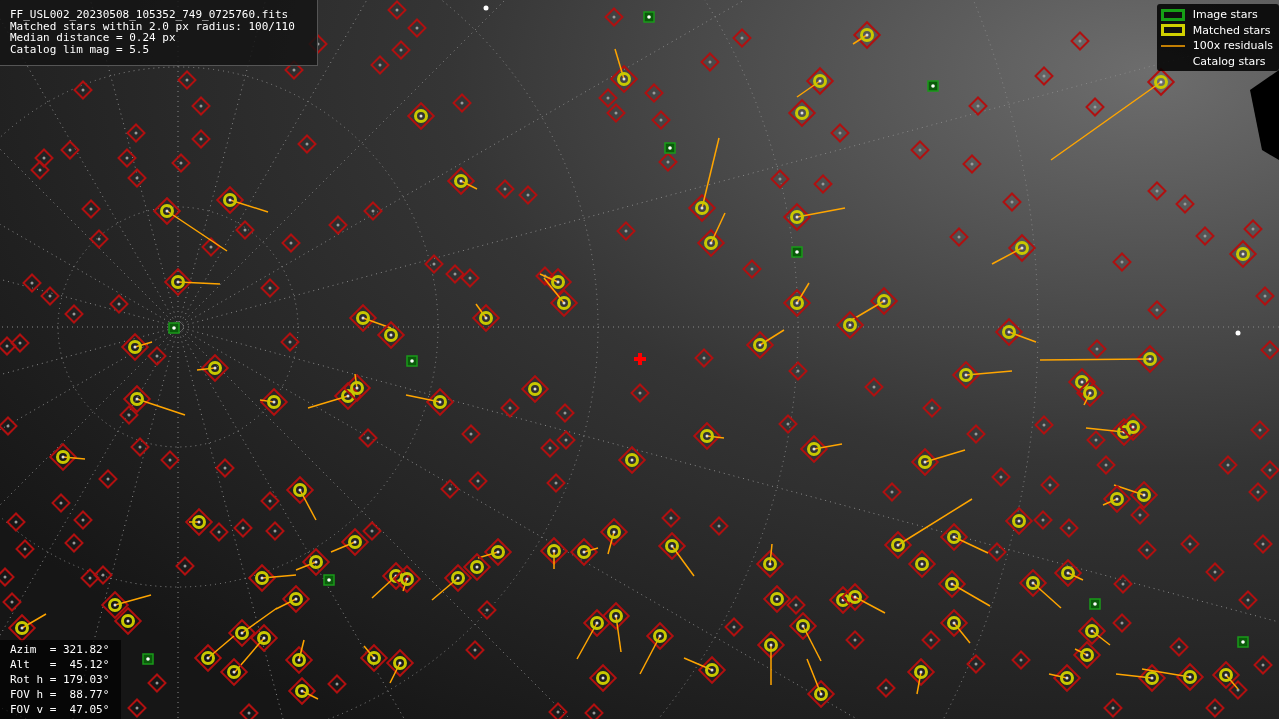 The width and height of the screenshot is (1279, 719). Describe the element at coordinates (1225, 15) in the screenshot. I see `legend-label: Image stars` at that location.